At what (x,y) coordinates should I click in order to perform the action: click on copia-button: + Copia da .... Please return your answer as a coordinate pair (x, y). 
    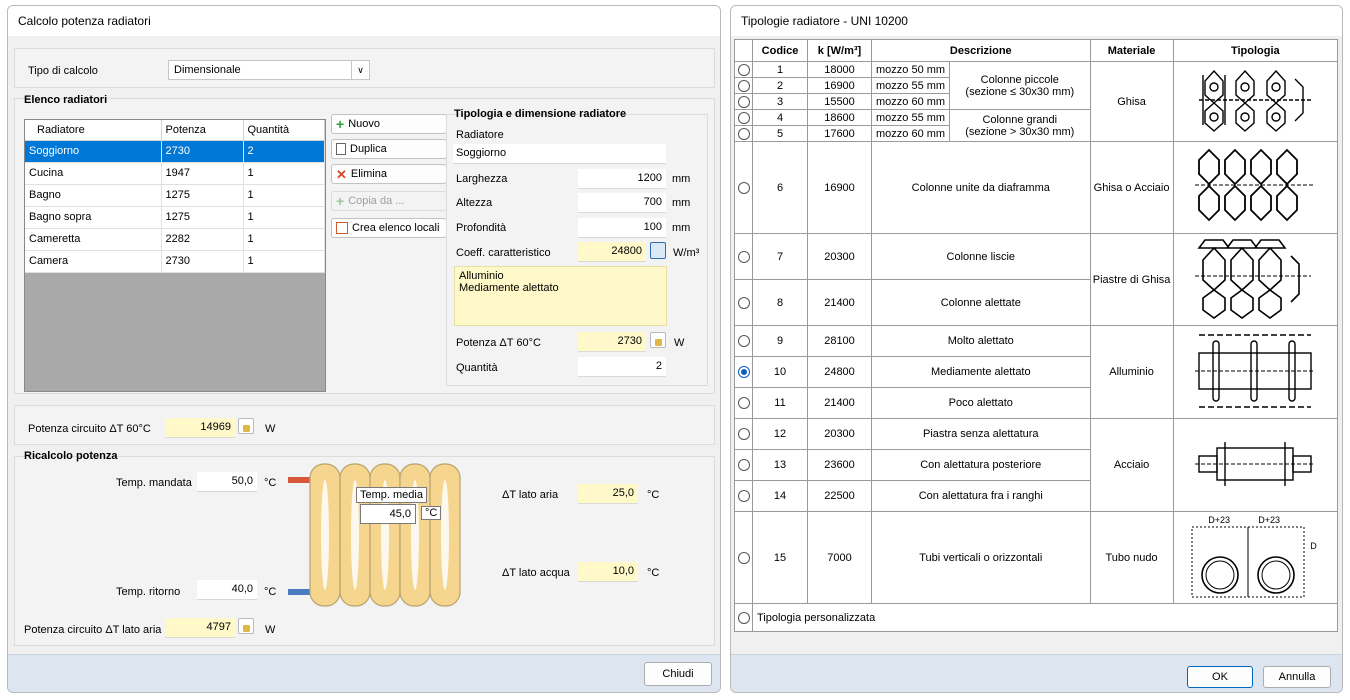
    Looking at the image, I should click on (389, 201).